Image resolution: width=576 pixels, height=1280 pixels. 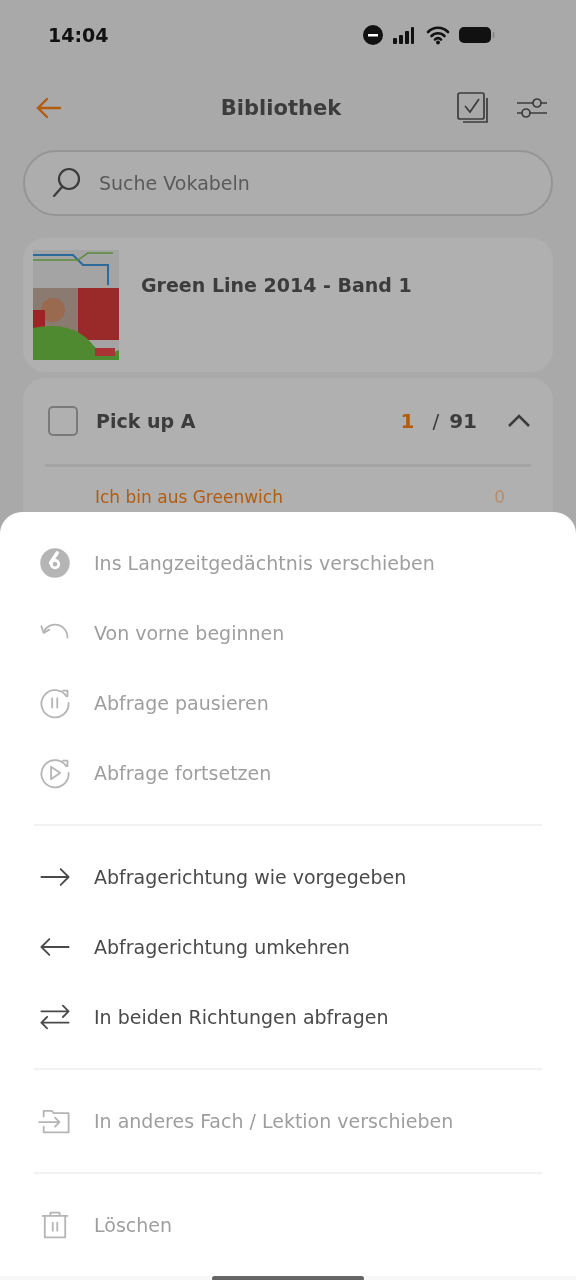 I want to click on chevron-icon, so click(x=519, y=421).